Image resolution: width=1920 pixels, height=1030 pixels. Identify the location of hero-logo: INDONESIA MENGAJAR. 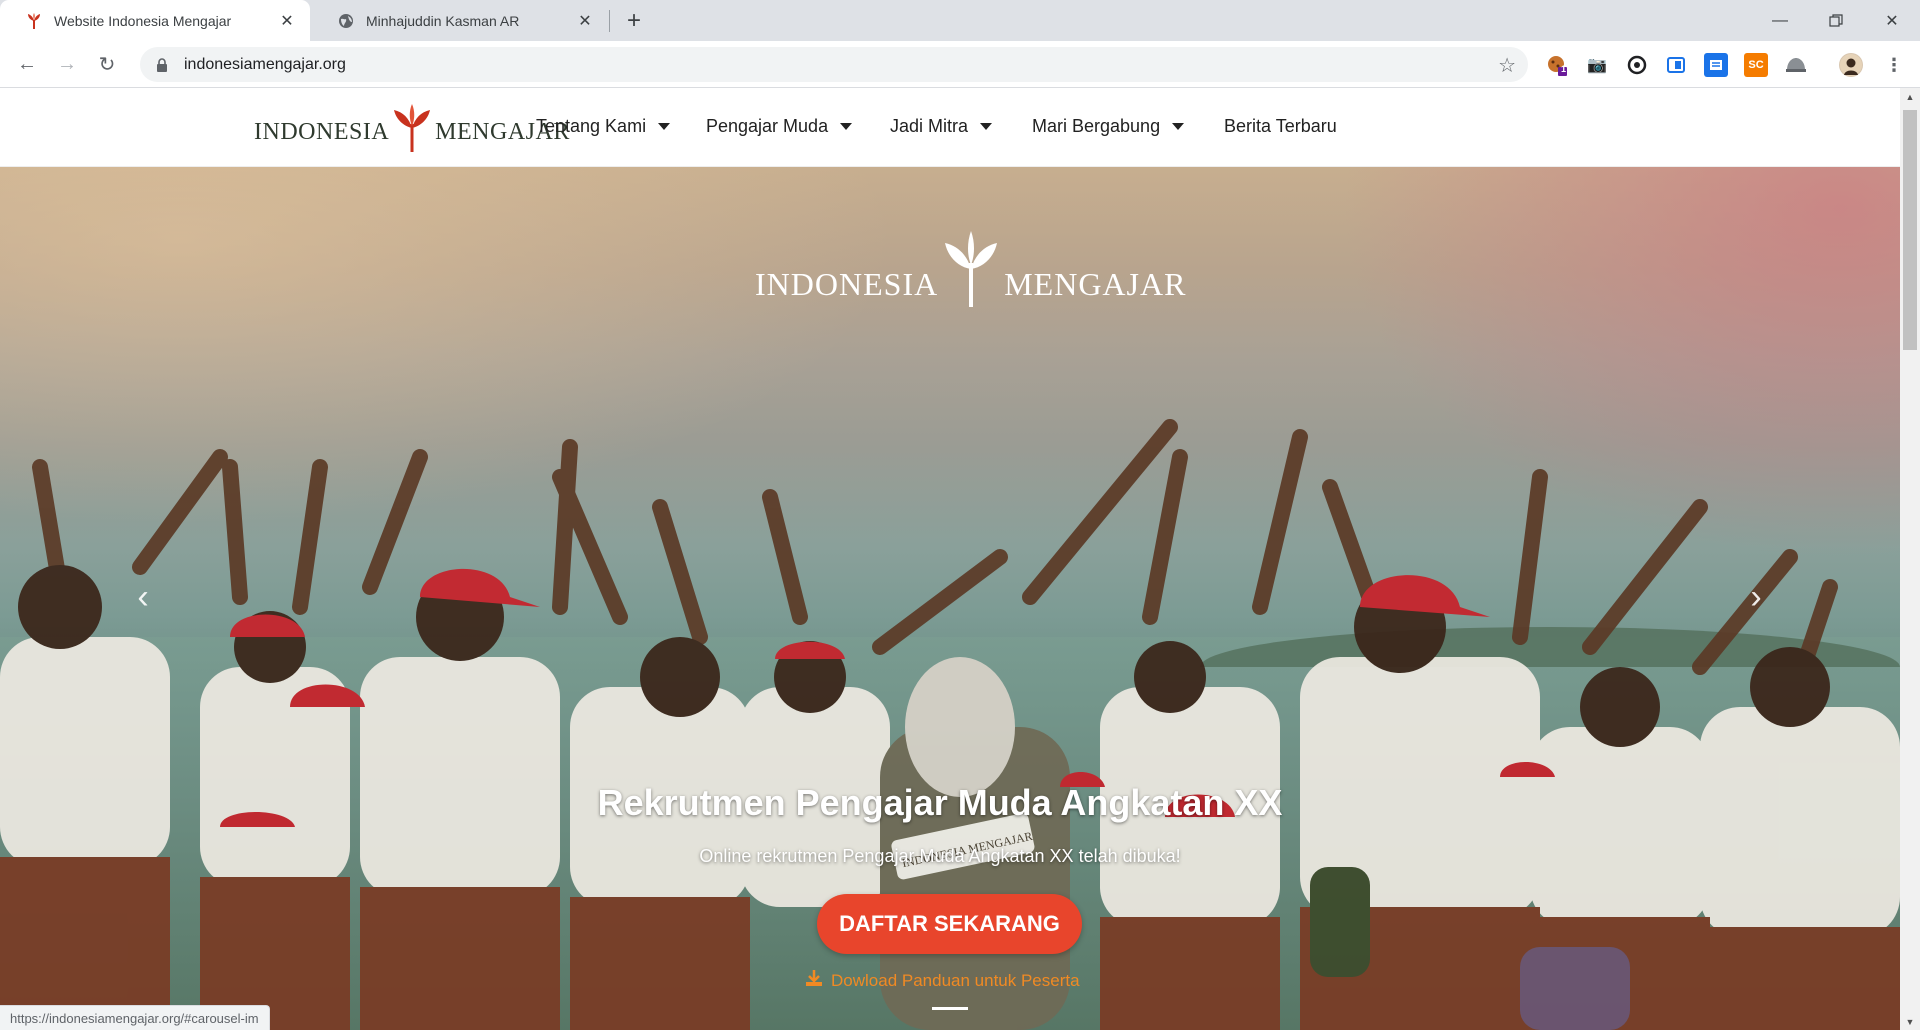
(970, 269).